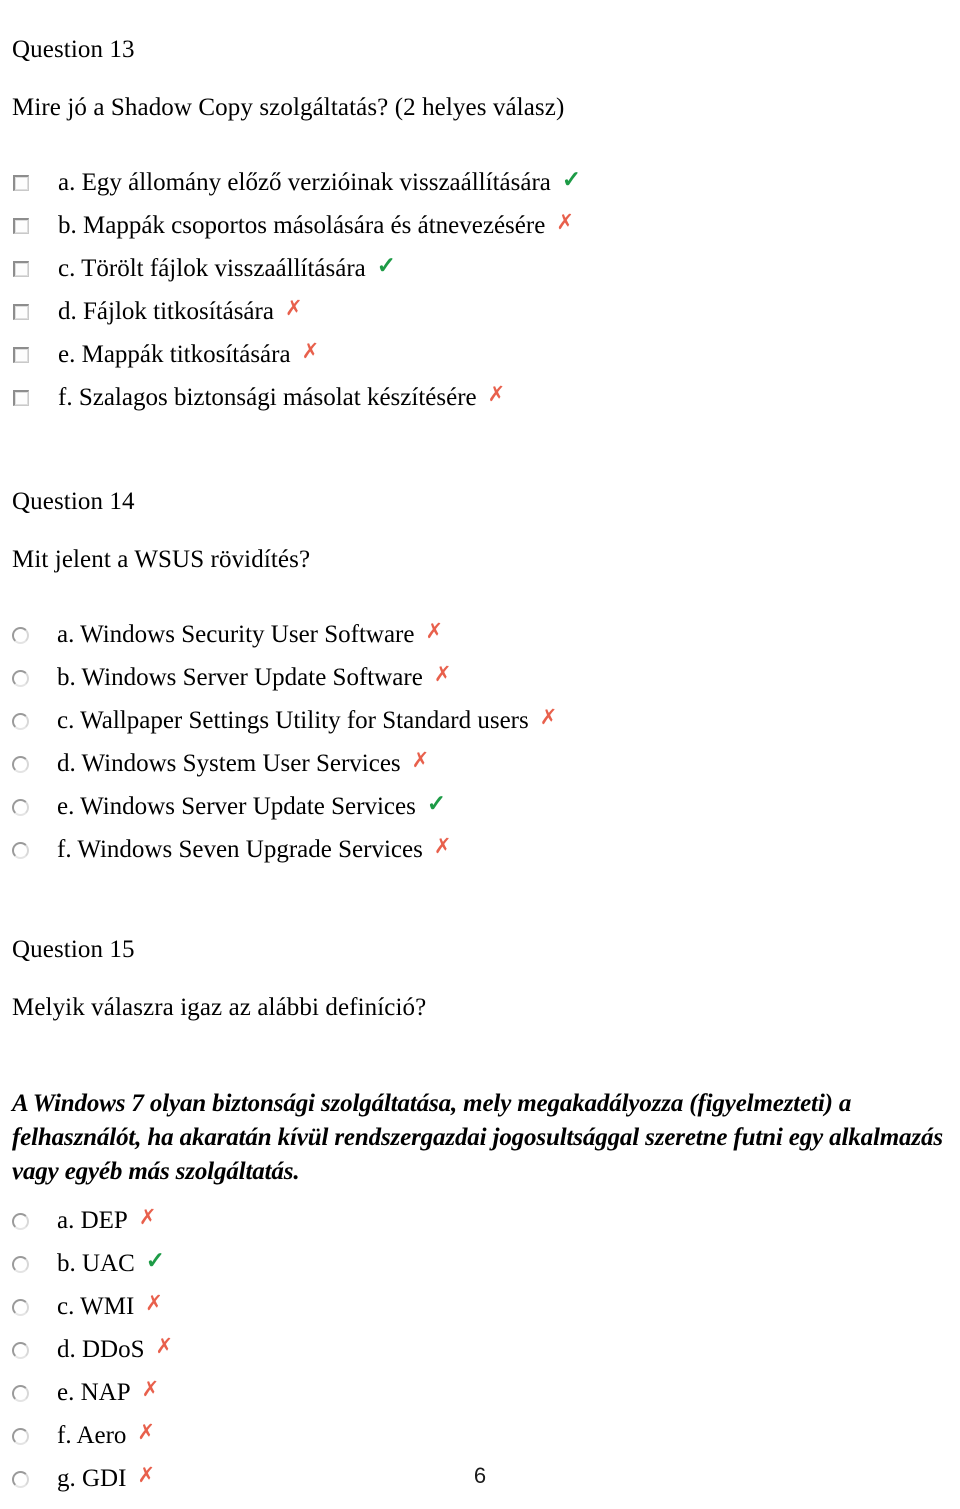 The height and width of the screenshot is (1509, 960). Describe the element at coordinates (240, 677) in the screenshot. I see `option-label: b. Windows Server Update Software` at that location.